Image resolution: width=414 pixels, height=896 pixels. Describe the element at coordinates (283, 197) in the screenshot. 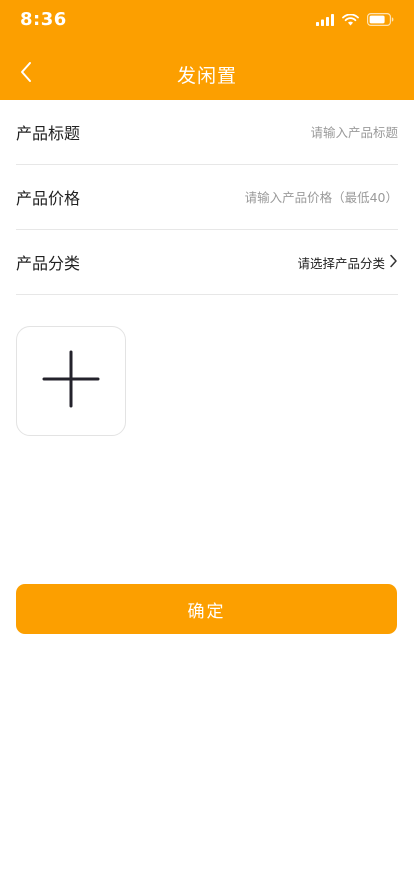

I see `price-input` at that location.